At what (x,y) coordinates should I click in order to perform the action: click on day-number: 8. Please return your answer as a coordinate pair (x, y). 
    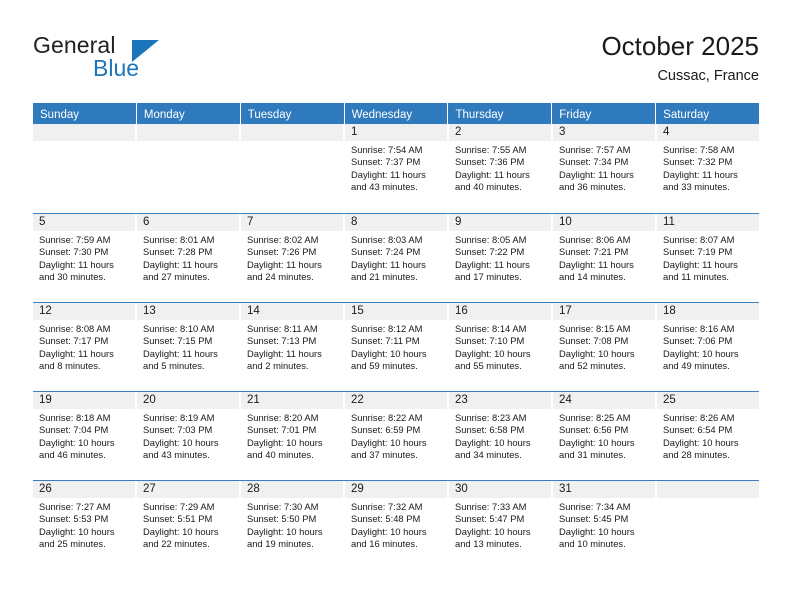
    Looking at the image, I should click on (396, 222).